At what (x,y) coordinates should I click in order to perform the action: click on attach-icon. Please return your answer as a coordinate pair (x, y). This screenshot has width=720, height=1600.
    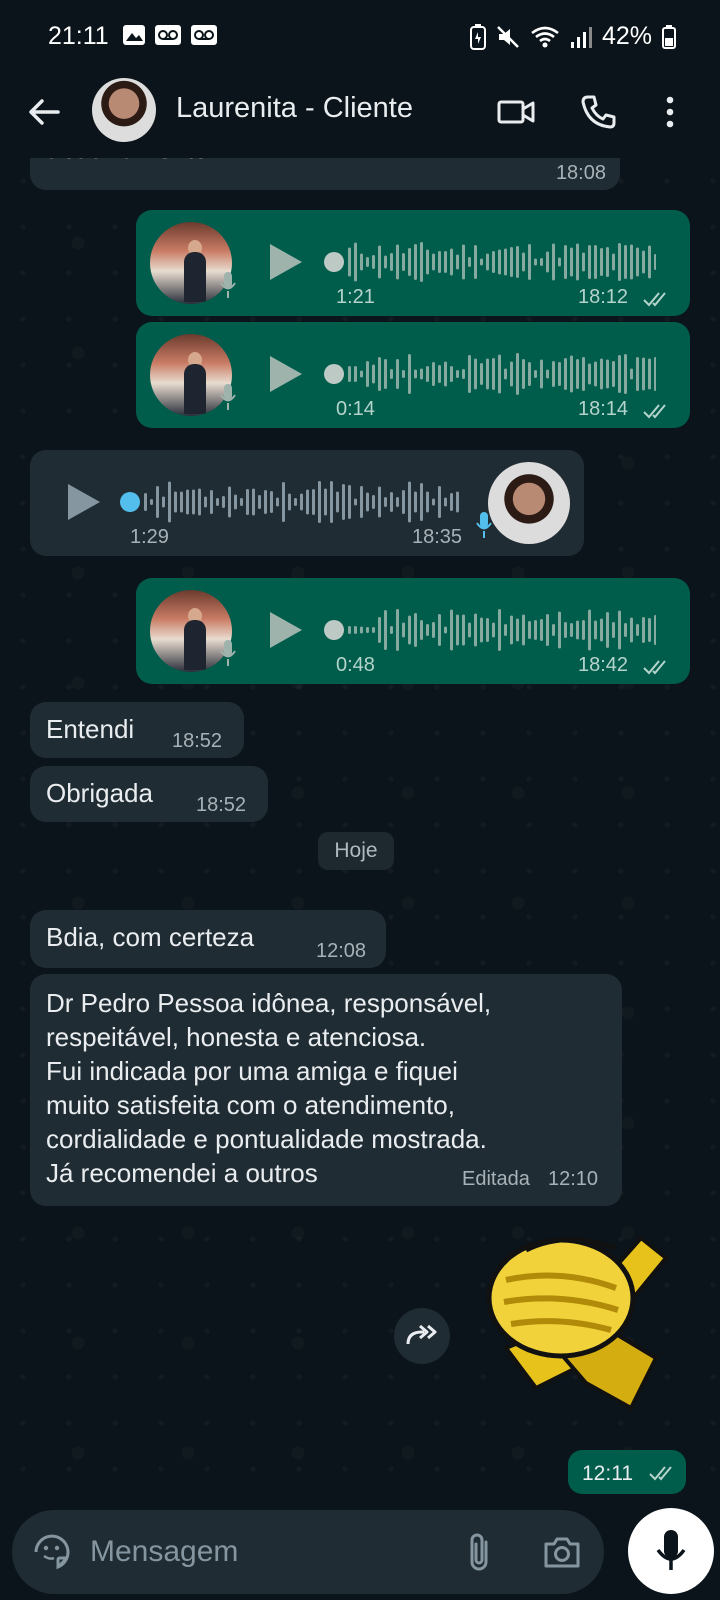
    Looking at the image, I should click on (479, 1552).